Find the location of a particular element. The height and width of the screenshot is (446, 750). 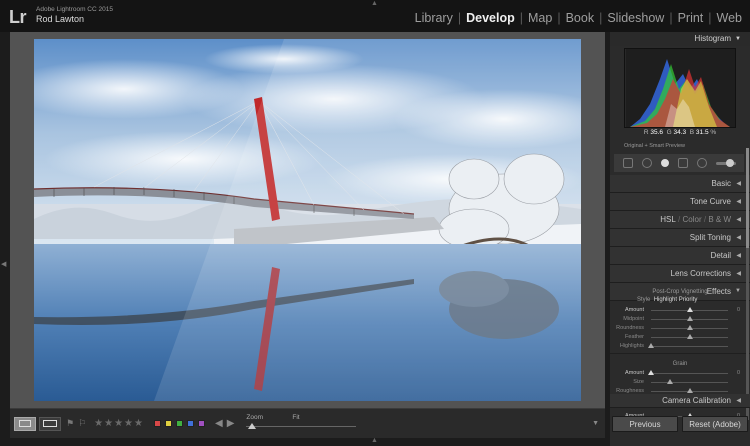

red-eye-icon is located at coordinates (664, 163).